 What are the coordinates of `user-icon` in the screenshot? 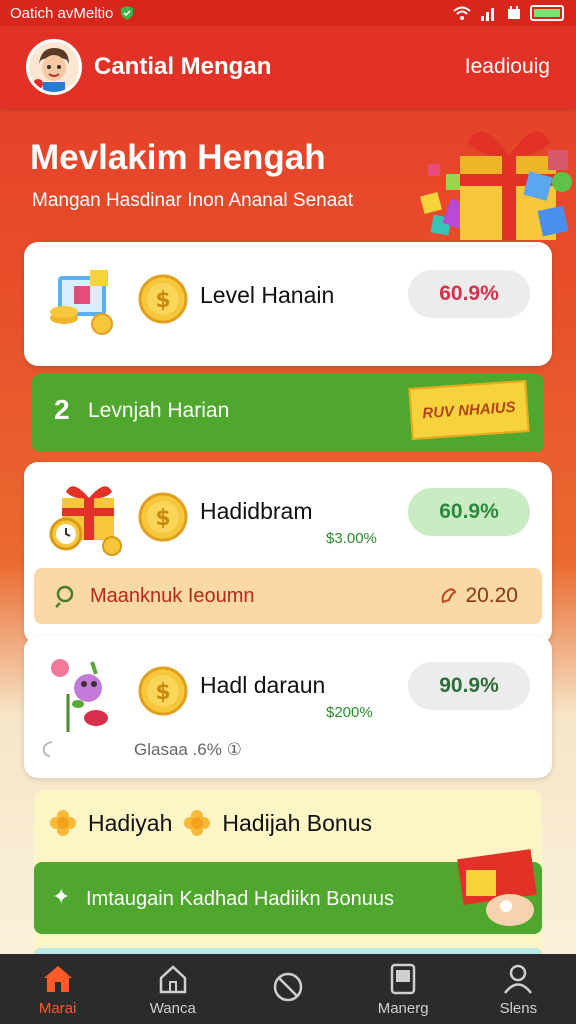 It's located at (518, 979).